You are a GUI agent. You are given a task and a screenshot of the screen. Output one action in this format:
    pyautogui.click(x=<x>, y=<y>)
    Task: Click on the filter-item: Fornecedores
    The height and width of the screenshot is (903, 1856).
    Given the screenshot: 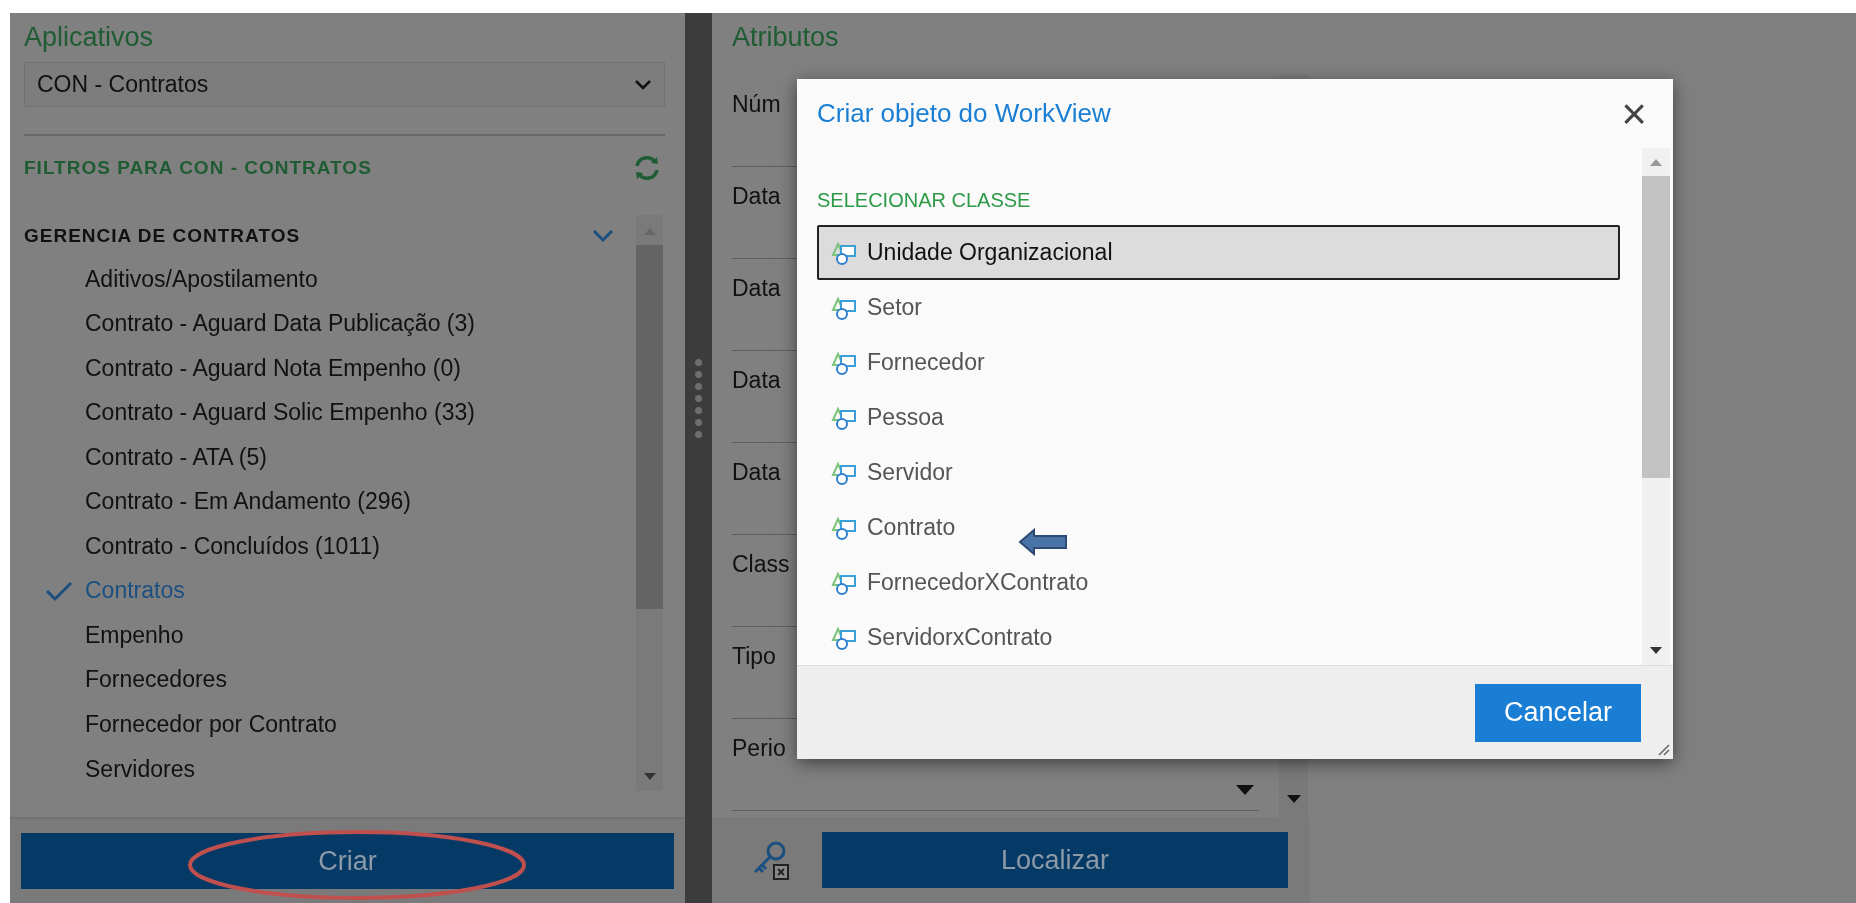 What is the action you would take?
    pyautogui.click(x=156, y=679)
    